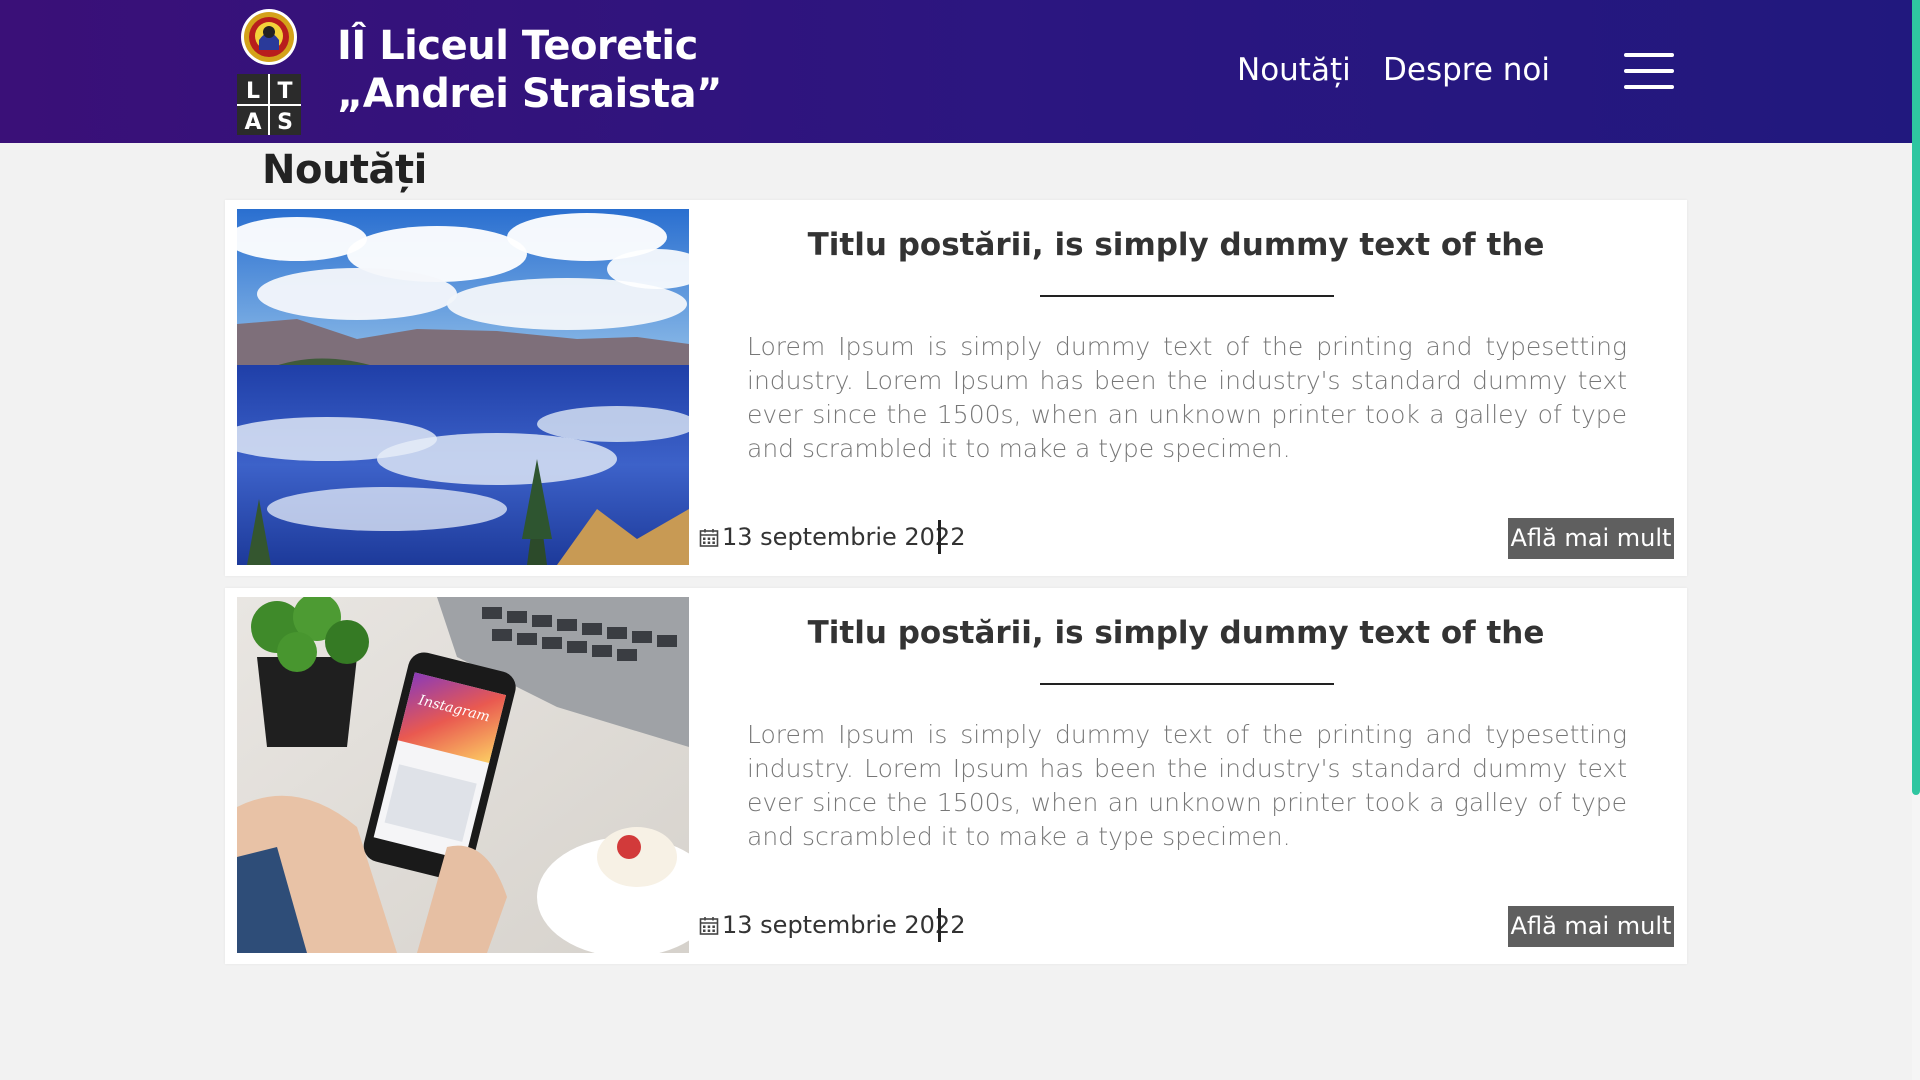 This screenshot has width=1920, height=1080. What do you see at coordinates (344, 170) in the screenshot?
I see `section-title: Noutăți` at bounding box center [344, 170].